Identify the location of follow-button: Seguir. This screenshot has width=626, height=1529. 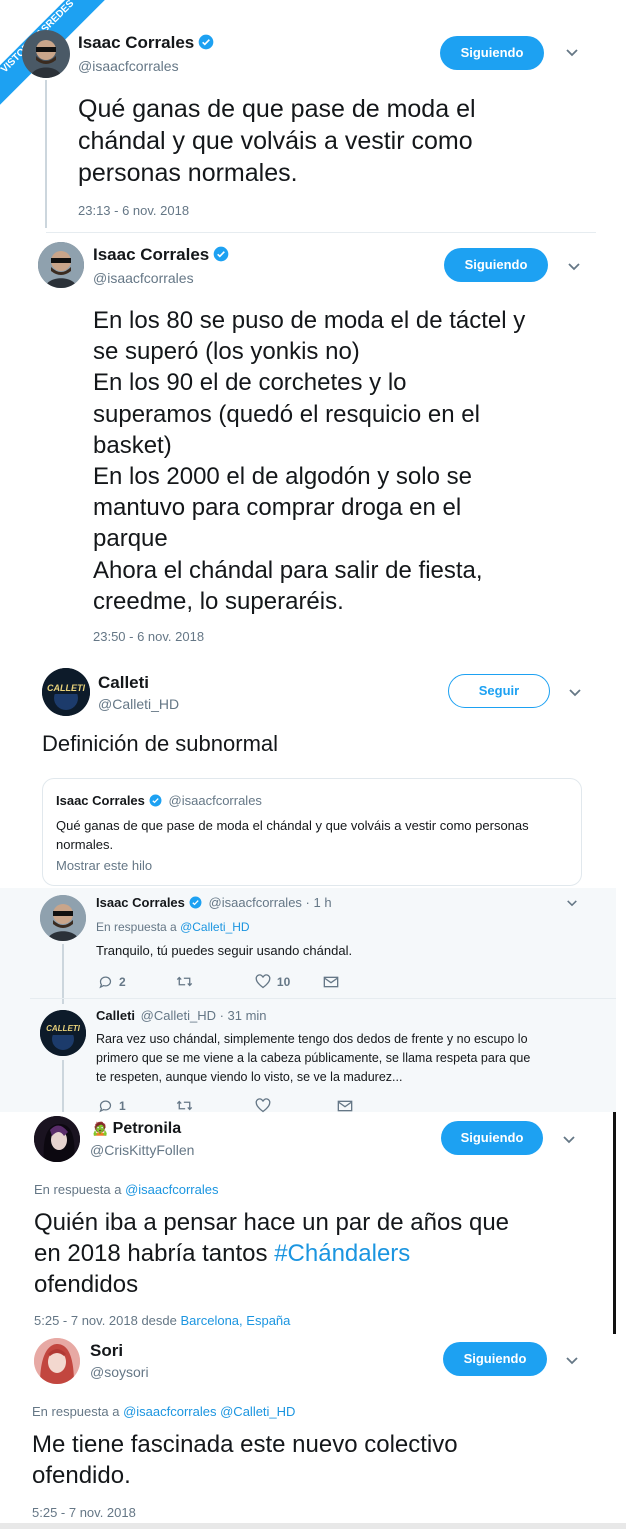
(499, 691).